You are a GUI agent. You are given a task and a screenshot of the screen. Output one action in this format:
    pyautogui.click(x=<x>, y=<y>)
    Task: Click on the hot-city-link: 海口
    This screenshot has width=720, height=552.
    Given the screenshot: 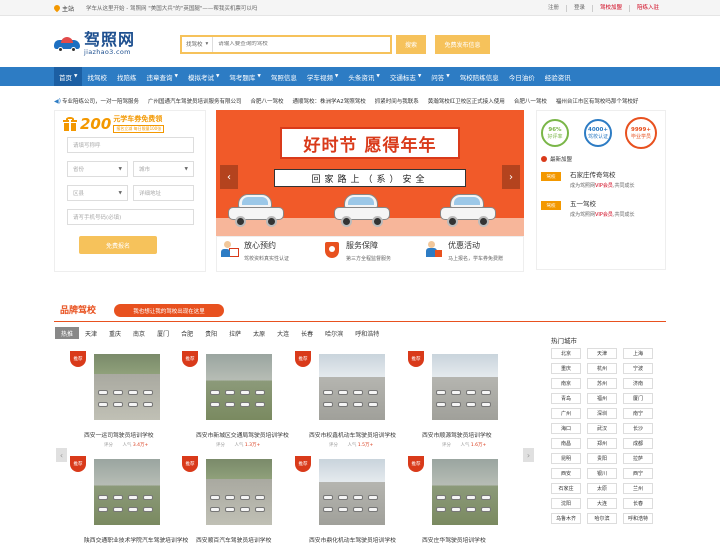 What is the action you would take?
    pyautogui.click(x=566, y=428)
    